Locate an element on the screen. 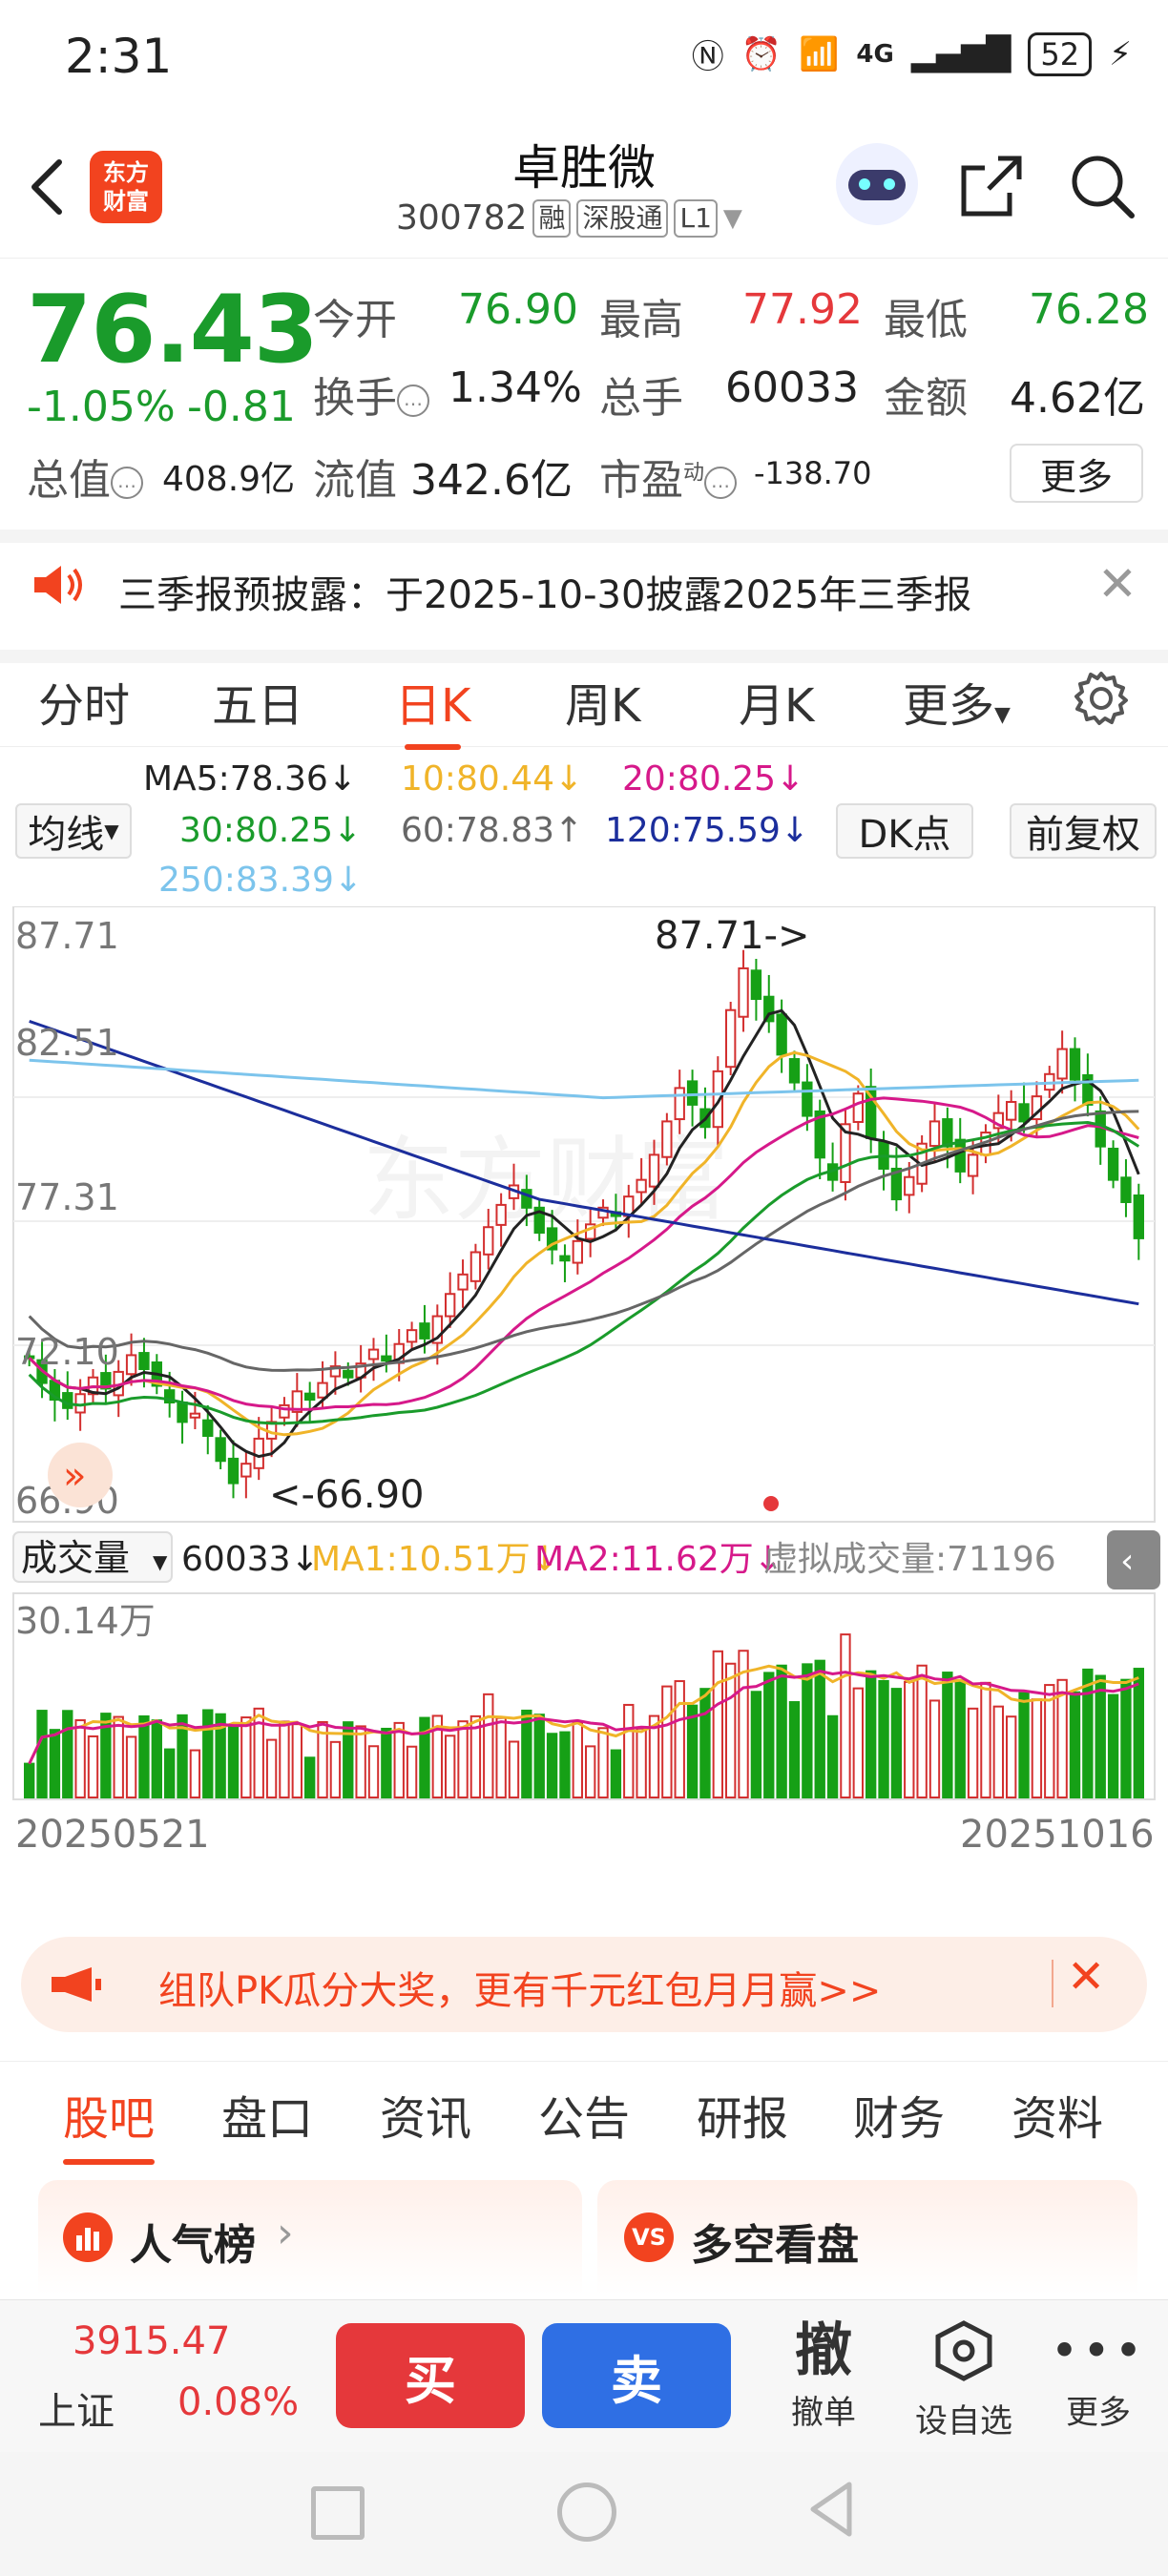  popularity-card: 人气榜 › is located at coordinates (310, 2237).